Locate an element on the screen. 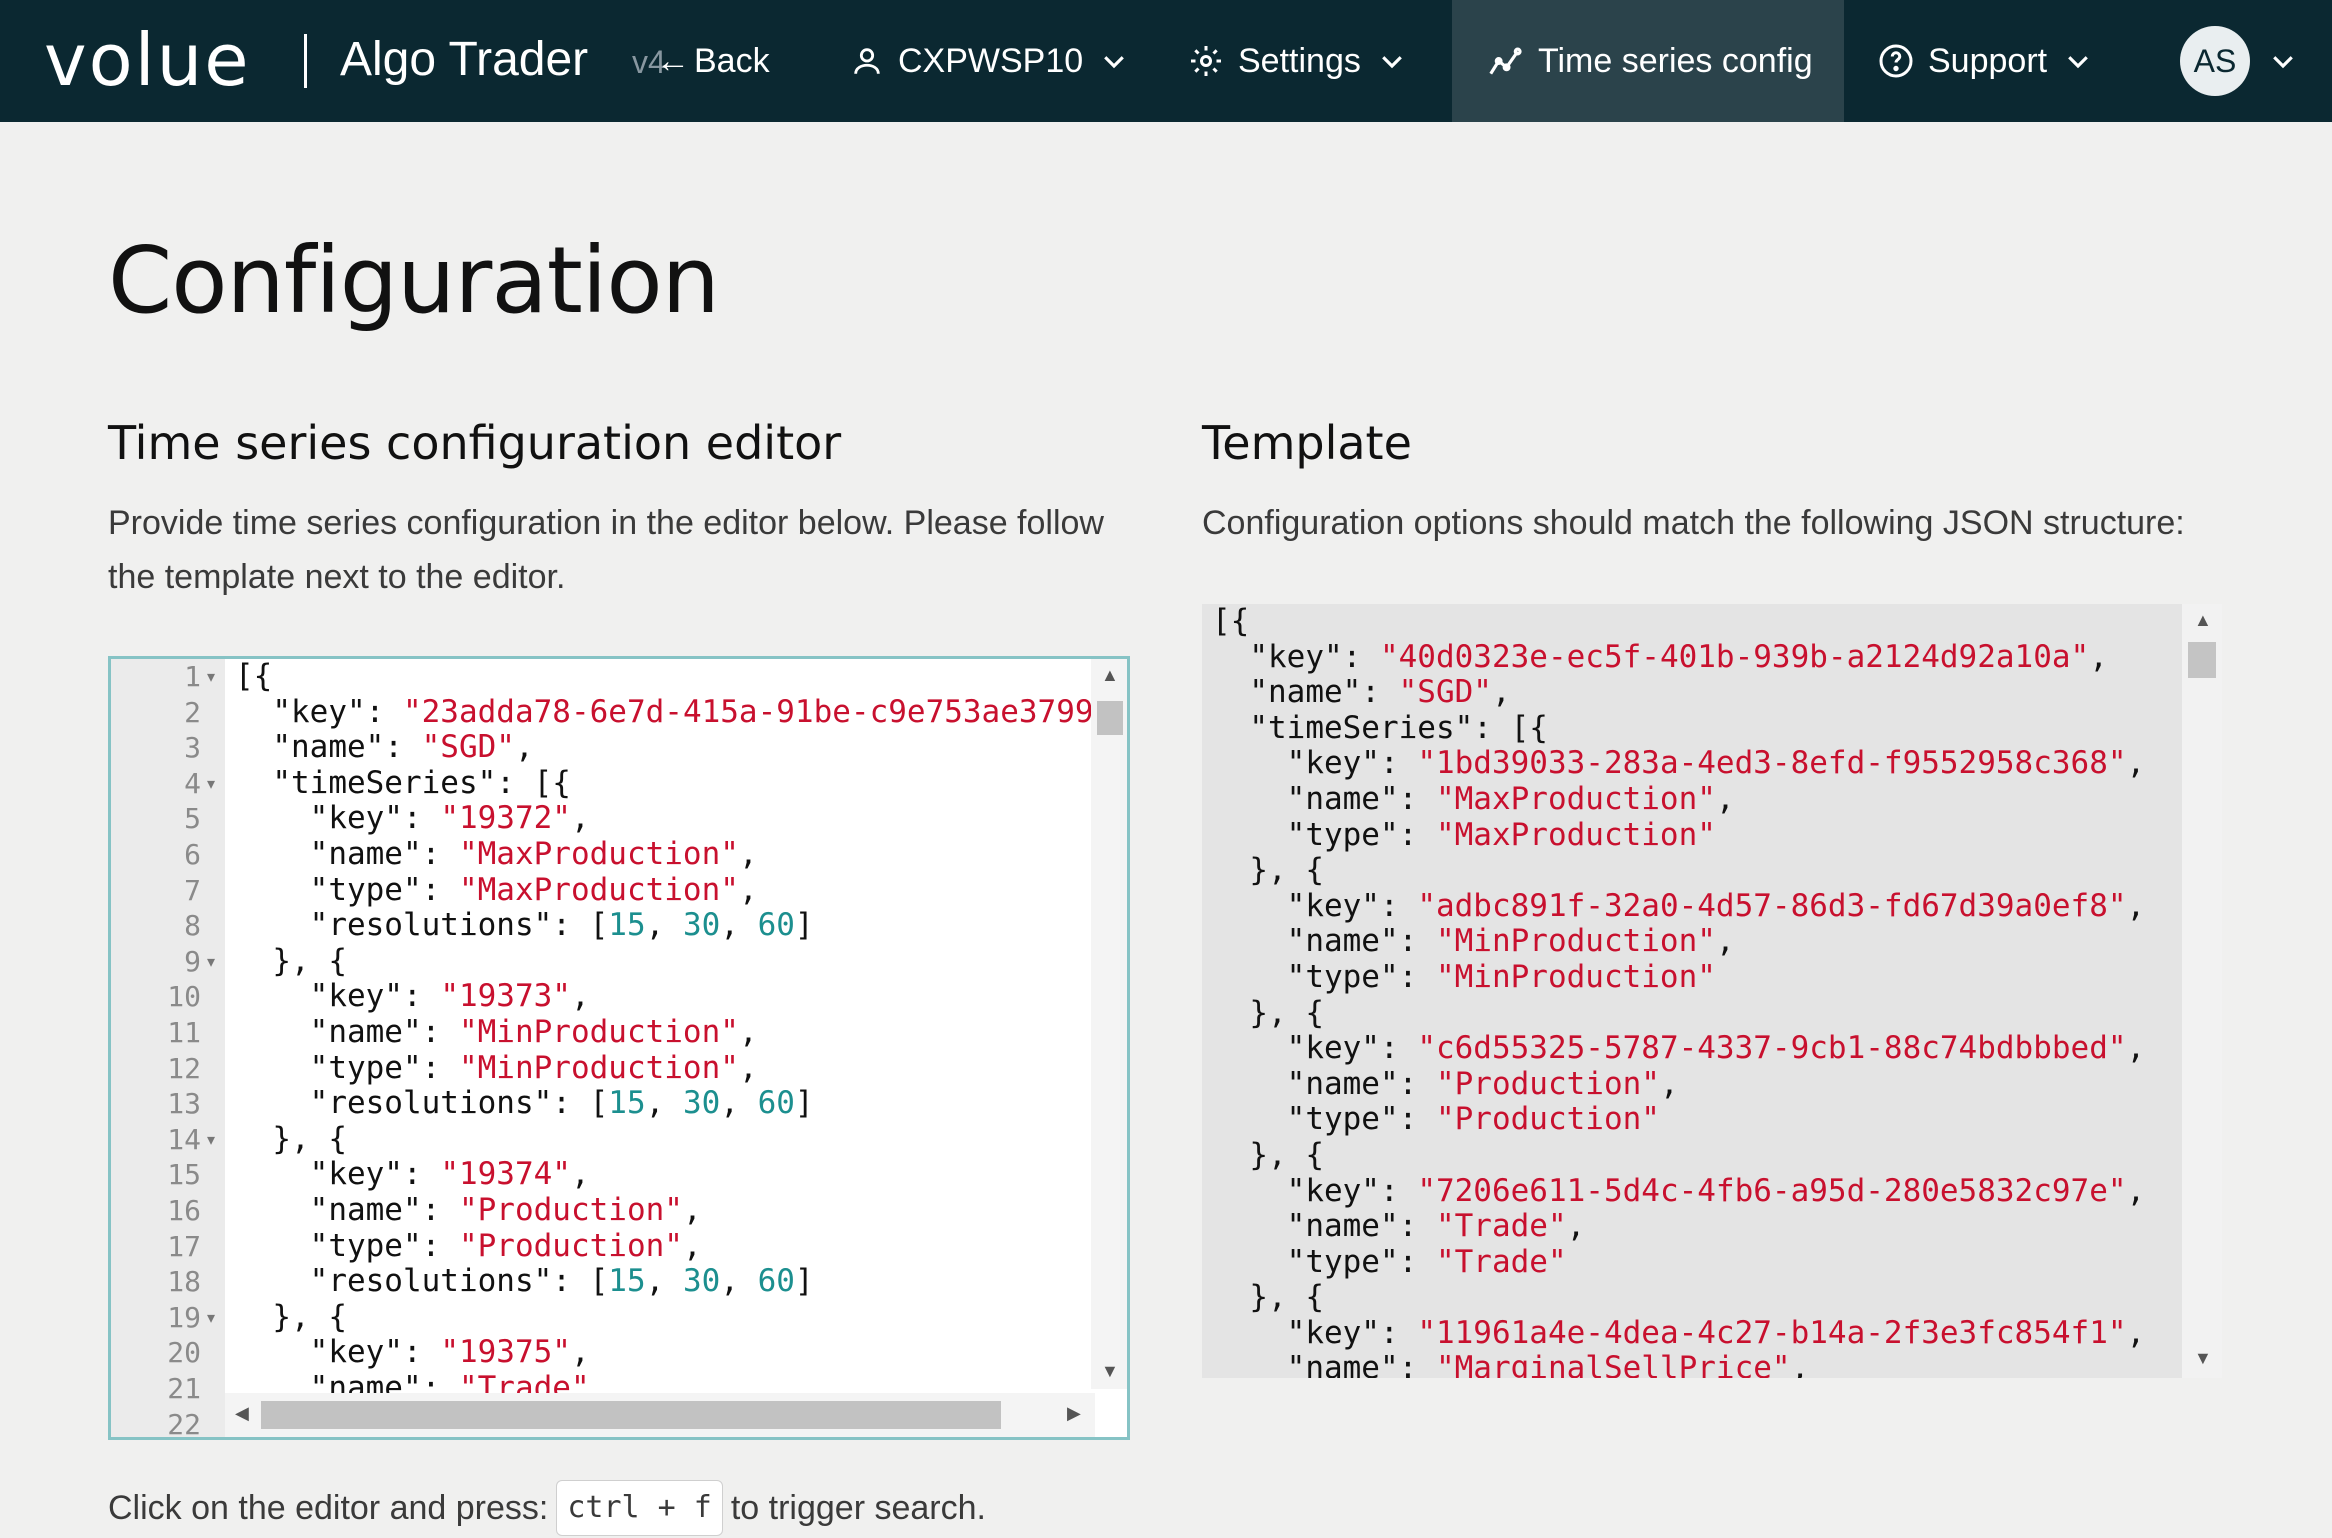 This screenshot has height=1538, width=2332. code-text: "type": is located at coordinates (347, 889).